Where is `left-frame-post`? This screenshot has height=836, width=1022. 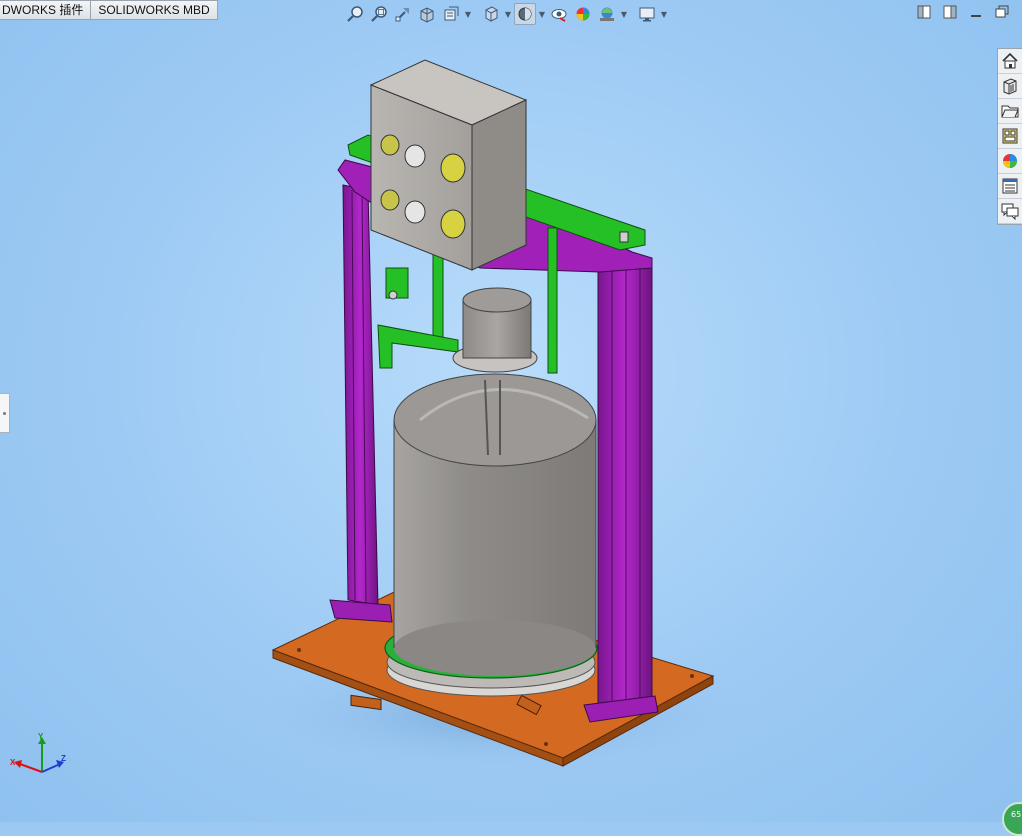
left-frame-post is located at coordinates (361, 403).